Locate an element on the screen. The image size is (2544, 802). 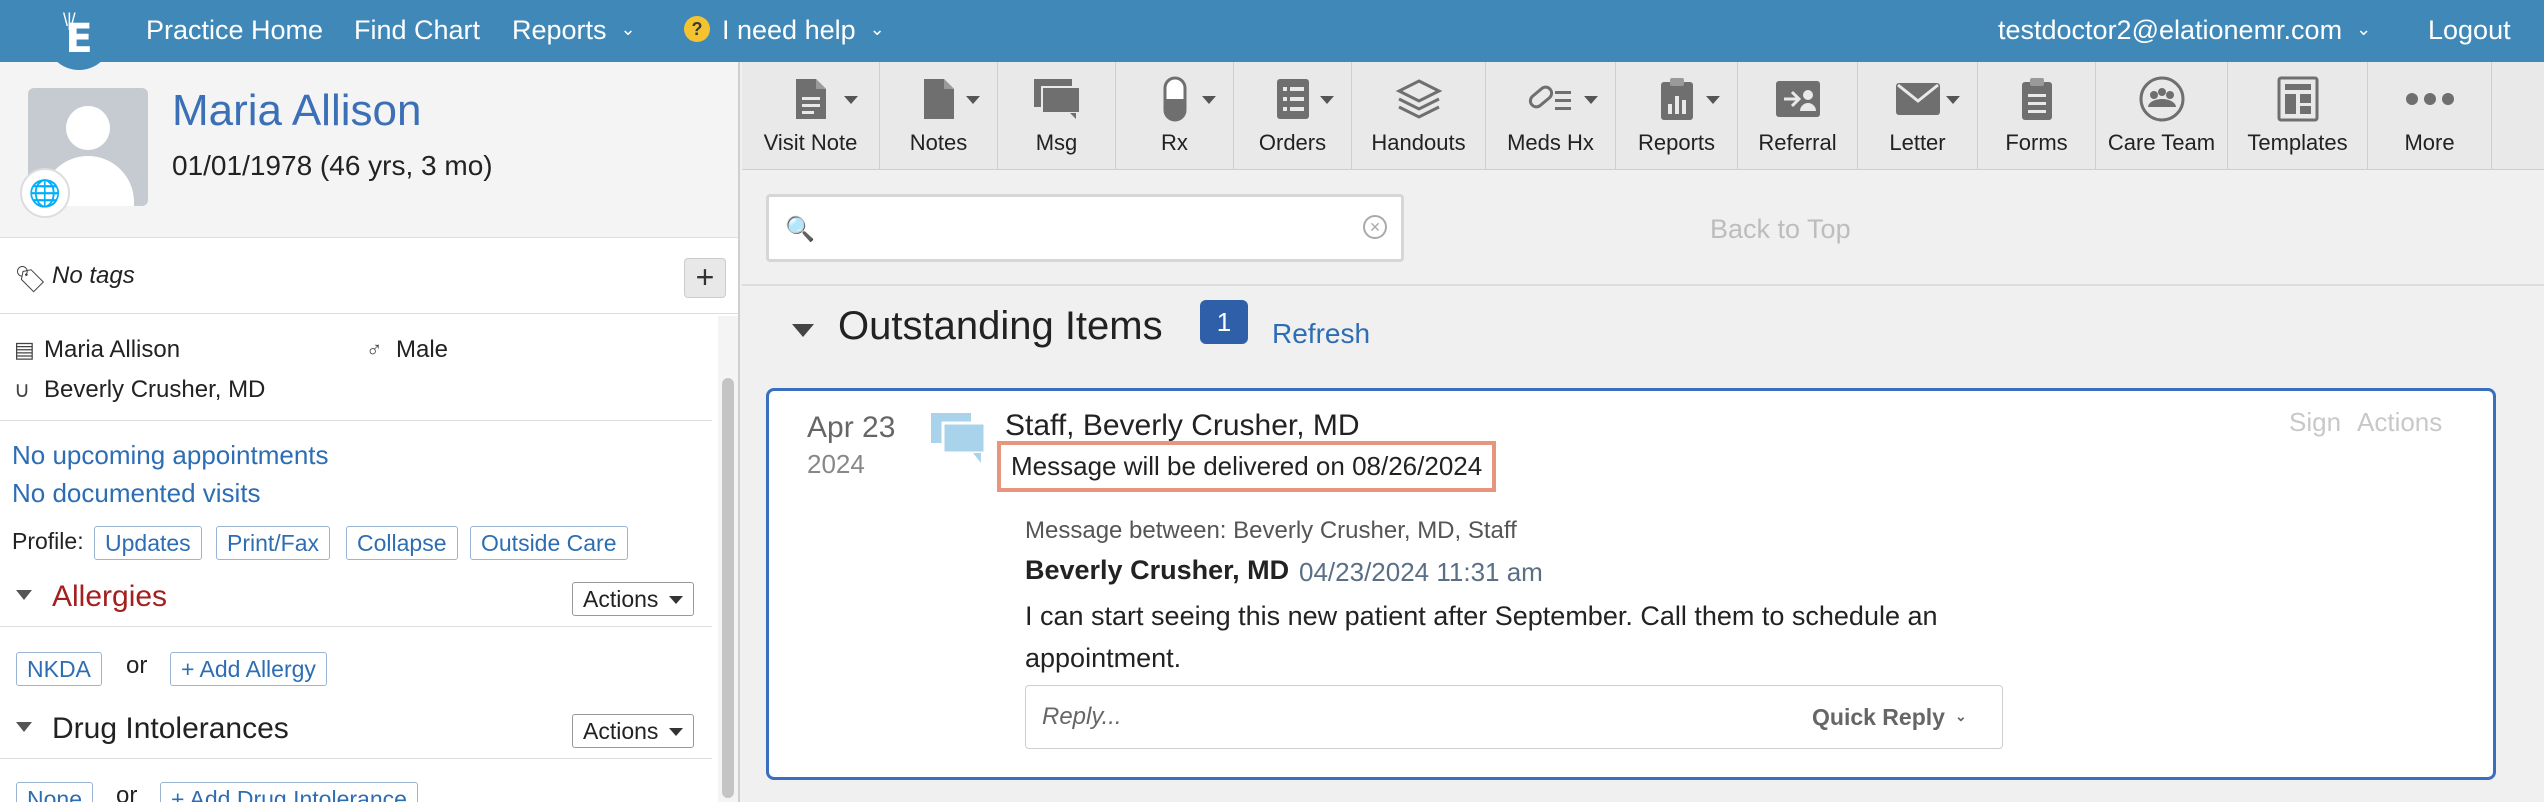
item-actions-link: Actions is located at coordinates (2399, 422).